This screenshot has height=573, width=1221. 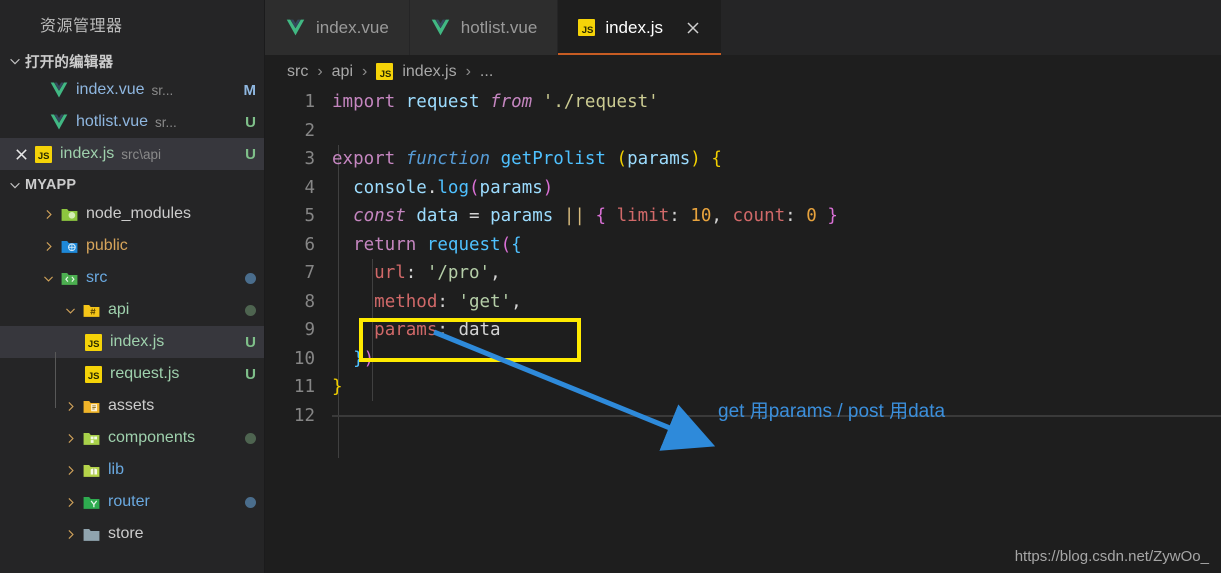 I want to click on folder-public-icon, so click(x=69, y=246).